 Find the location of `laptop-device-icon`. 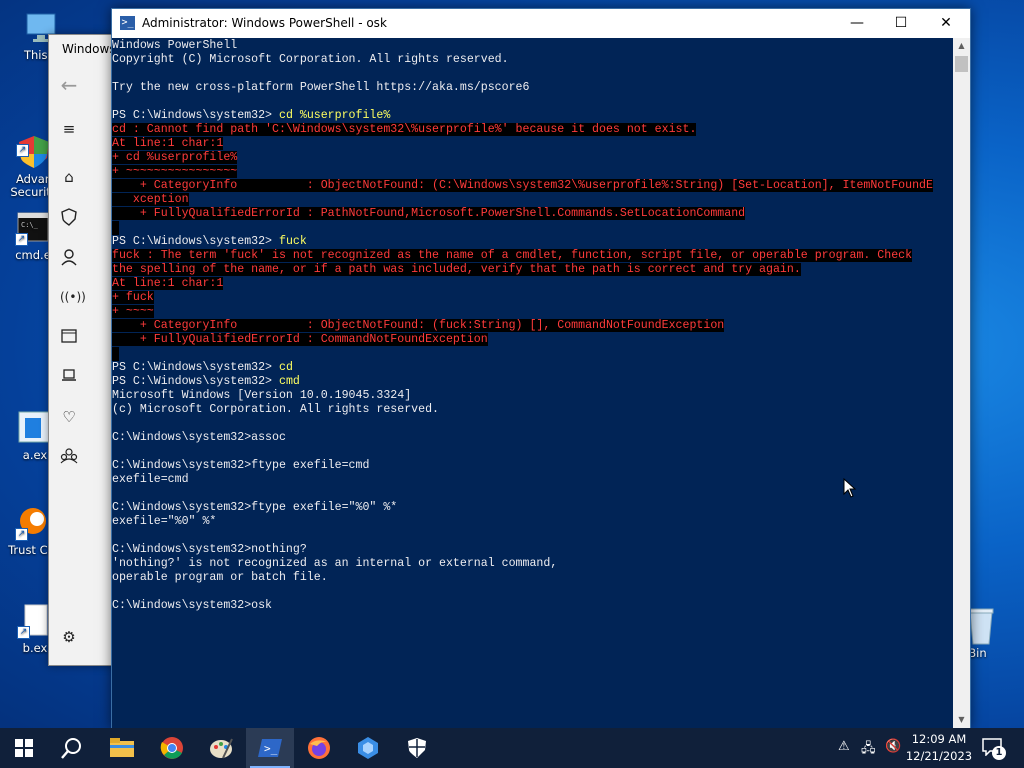

laptop-device-icon is located at coordinates (69, 377).